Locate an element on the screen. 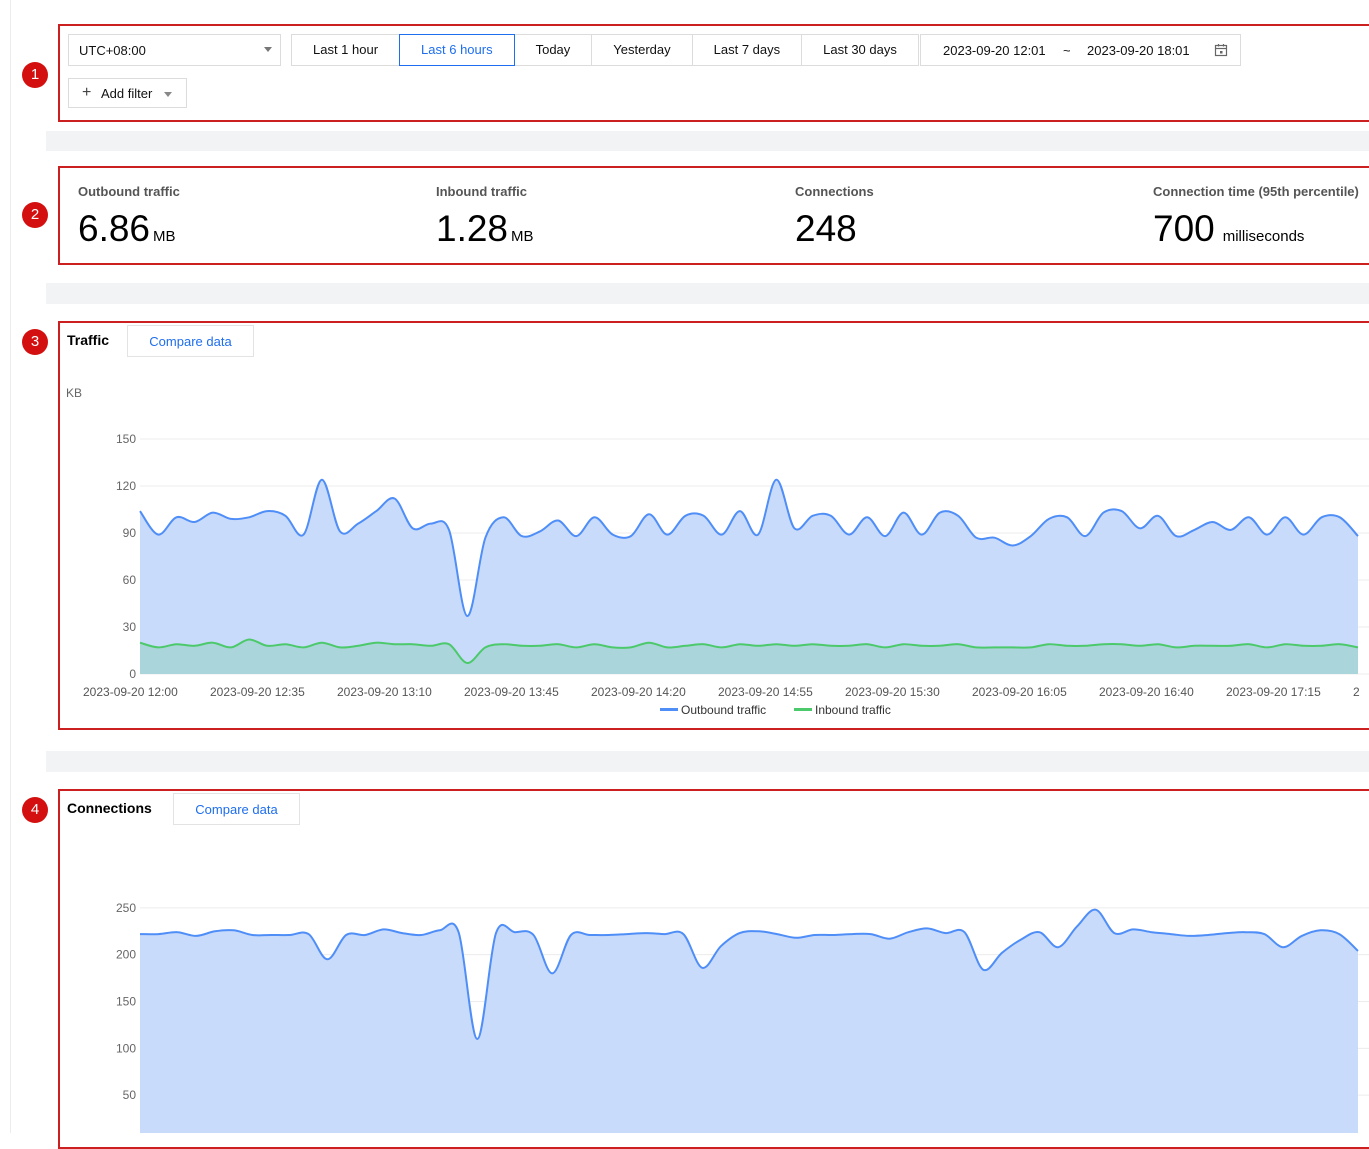  date-start: 2023-09-20 12:01 is located at coordinates (994, 50).